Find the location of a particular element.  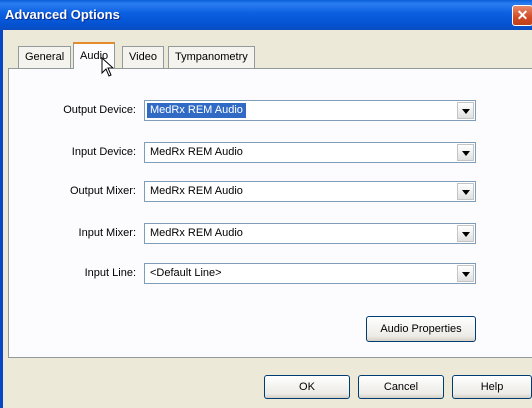

input-line-value: <Default Line> is located at coordinates (186, 273).